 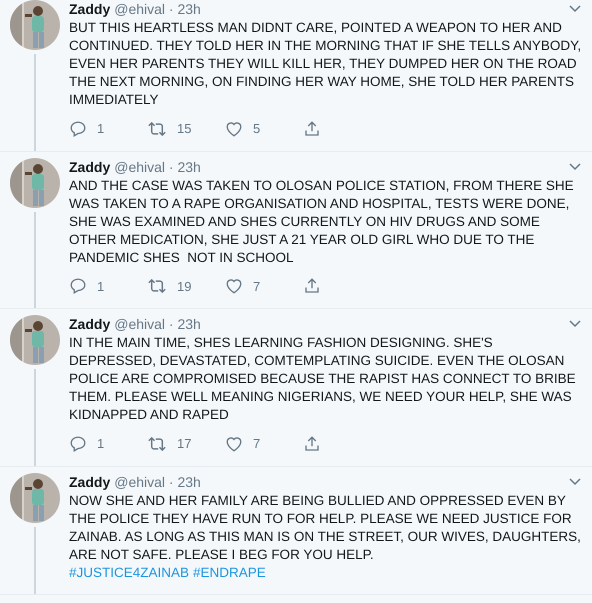 I want to click on retweet-count: 15, so click(x=184, y=129).